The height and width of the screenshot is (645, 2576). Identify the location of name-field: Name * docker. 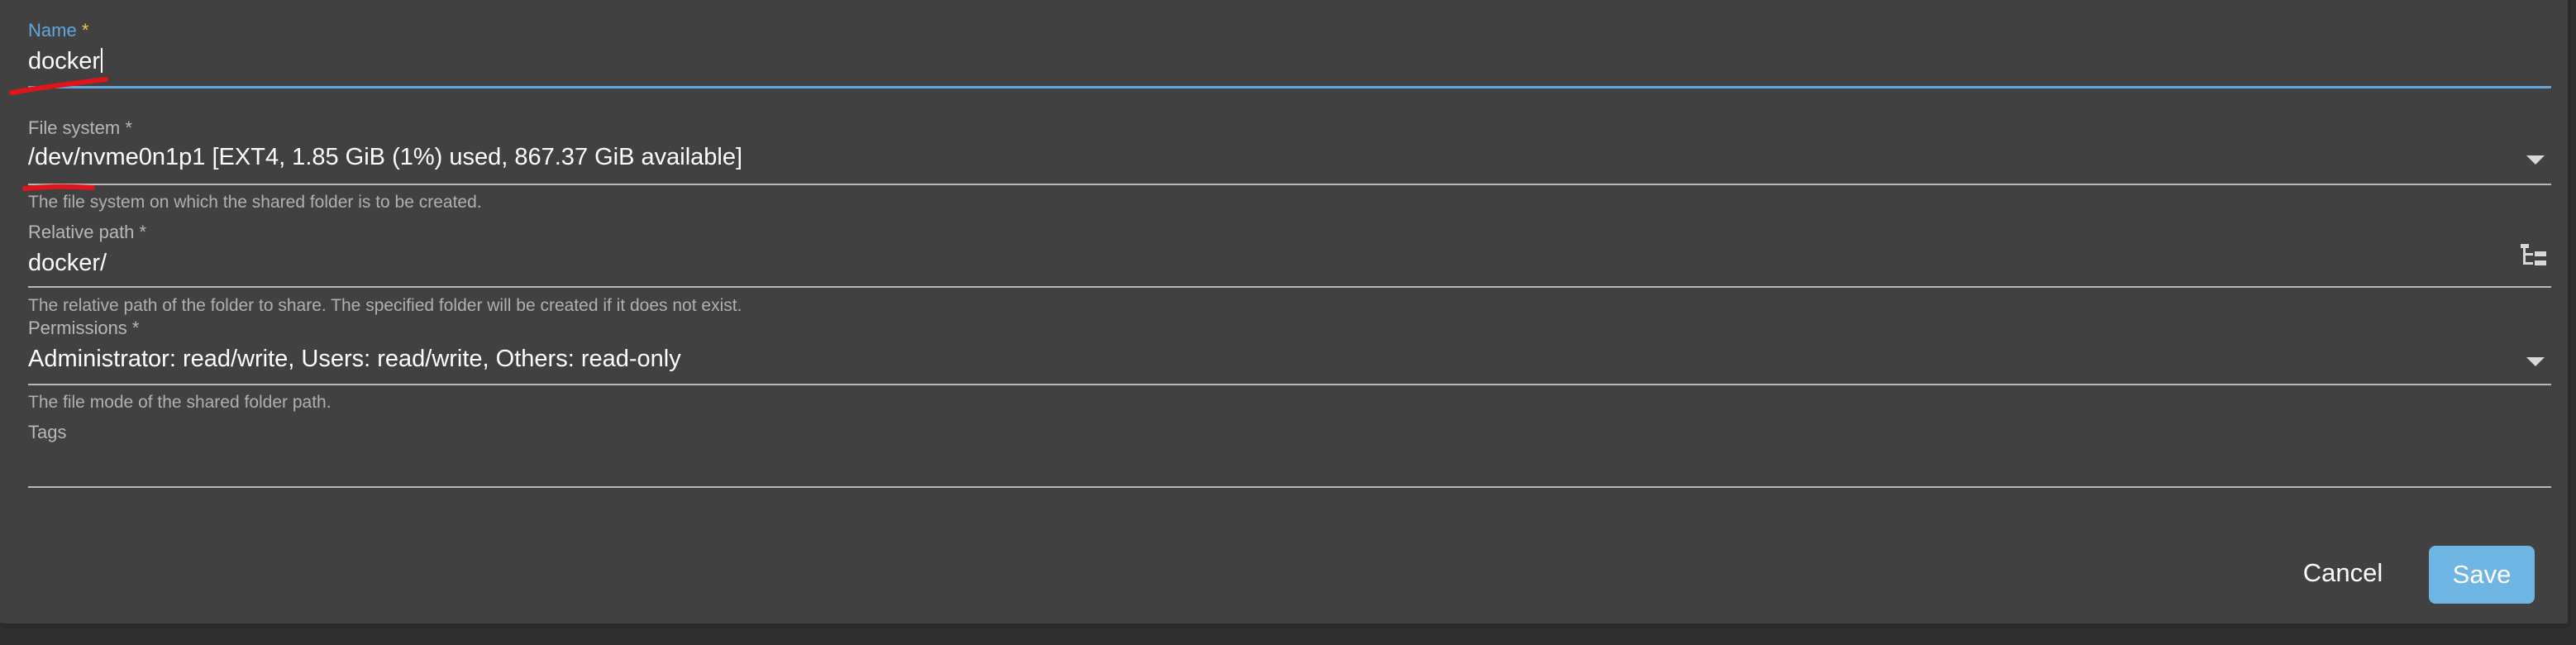
(1289, 45).